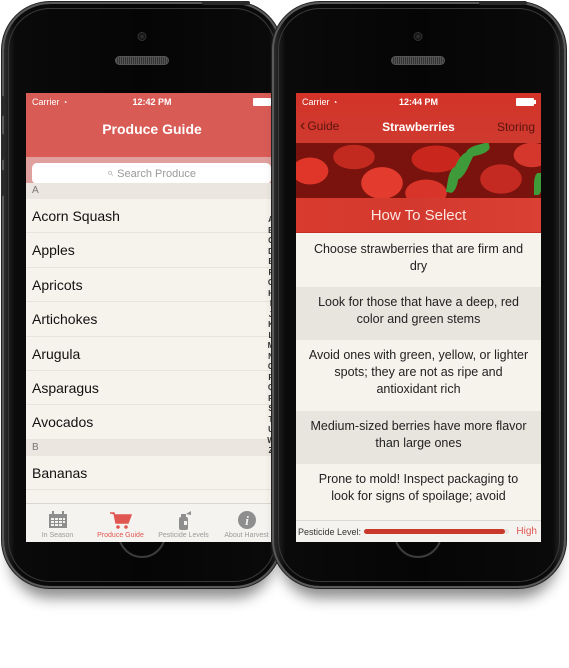 This screenshot has width=569, height=668. I want to click on tab-in-season: In Season, so click(57, 523).